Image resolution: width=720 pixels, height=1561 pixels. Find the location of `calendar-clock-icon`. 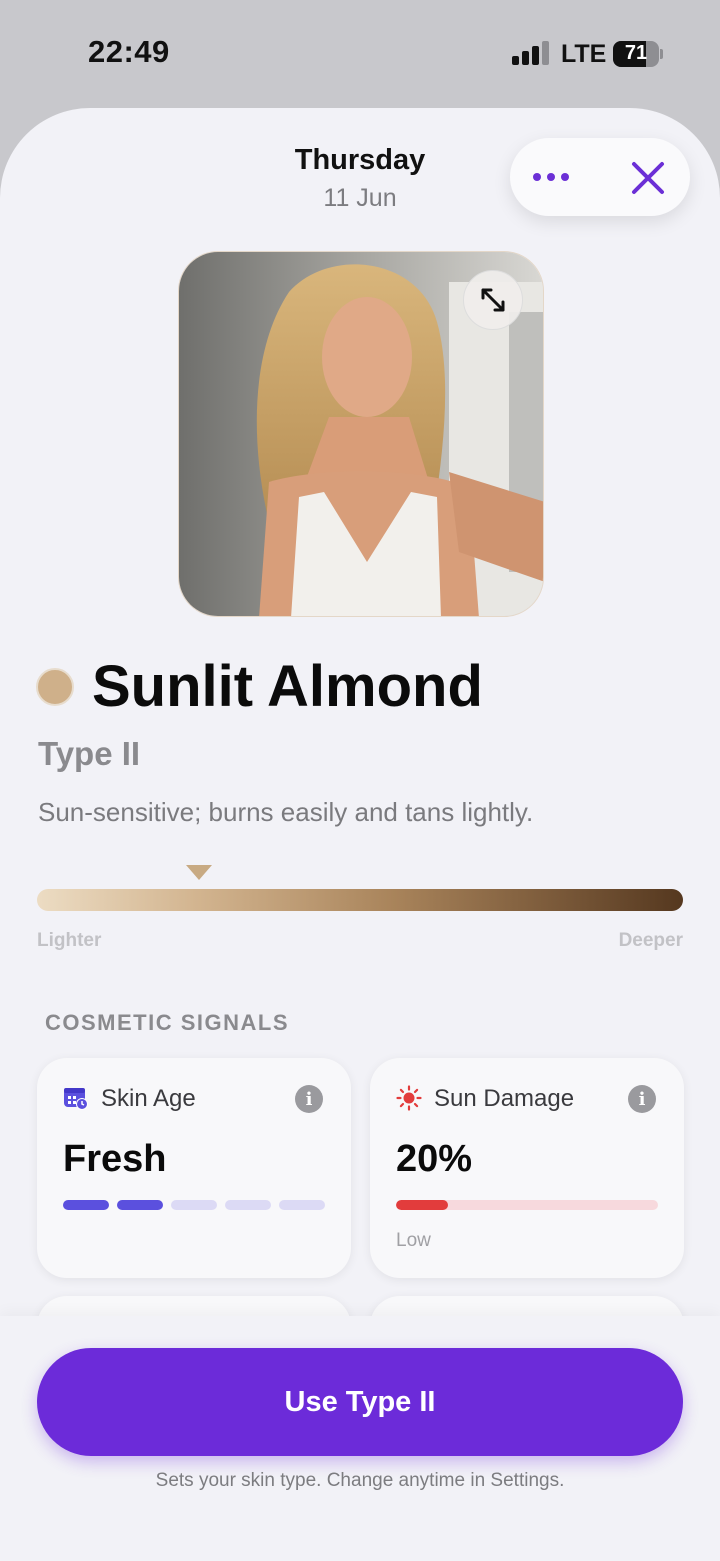

calendar-clock-icon is located at coordinates (76, 1099).